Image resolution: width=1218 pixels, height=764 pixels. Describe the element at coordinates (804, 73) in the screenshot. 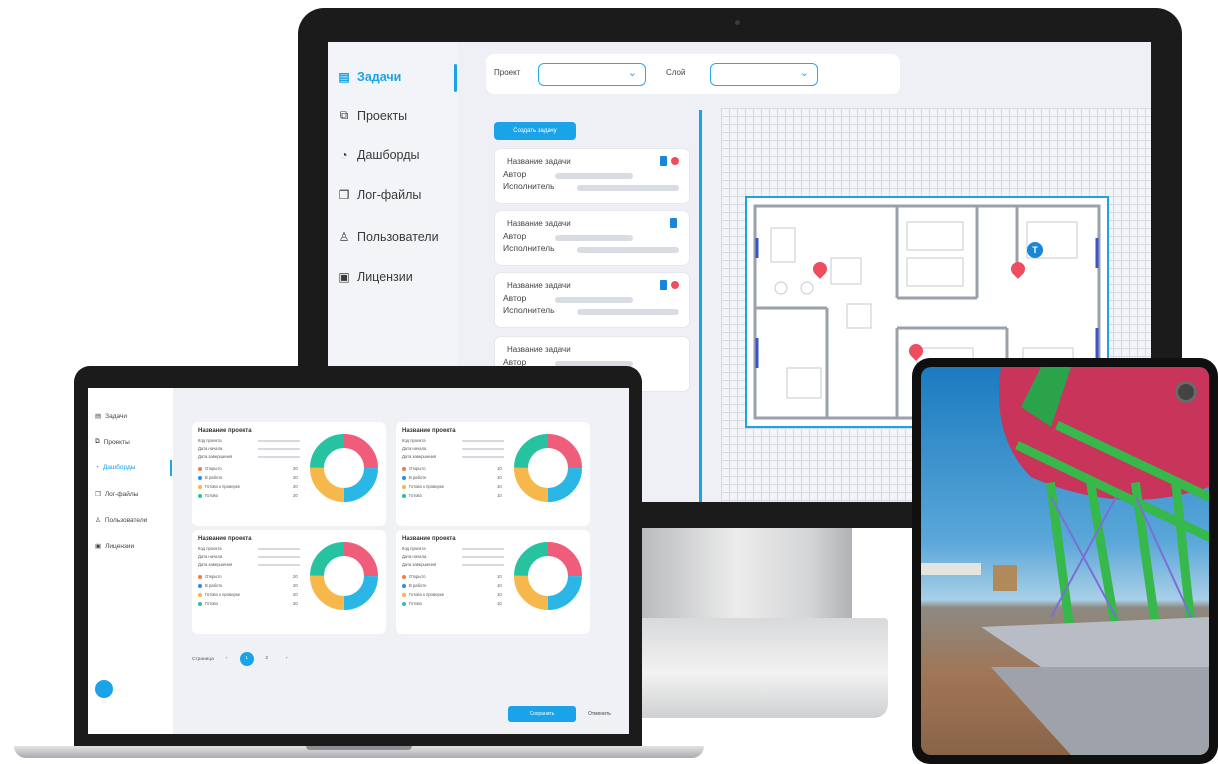

I see `chevron-down-icon: ⌄` at that location.